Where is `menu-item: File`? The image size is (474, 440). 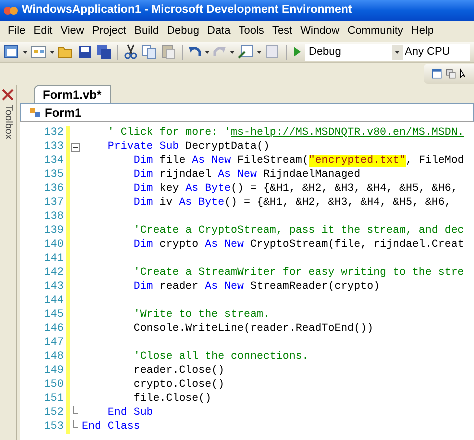
menu-item: File is located at coordinates (17, 31).